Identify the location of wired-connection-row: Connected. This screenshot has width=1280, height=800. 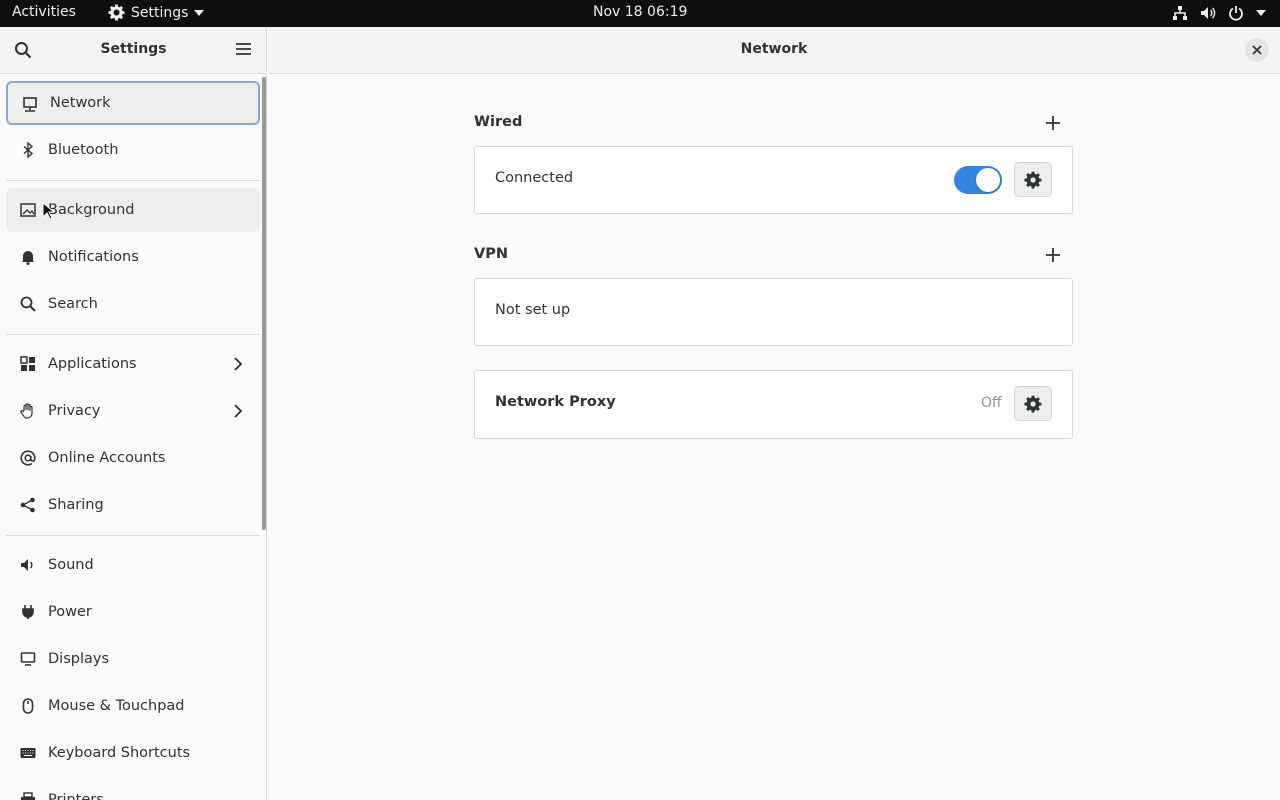
(773, 180).